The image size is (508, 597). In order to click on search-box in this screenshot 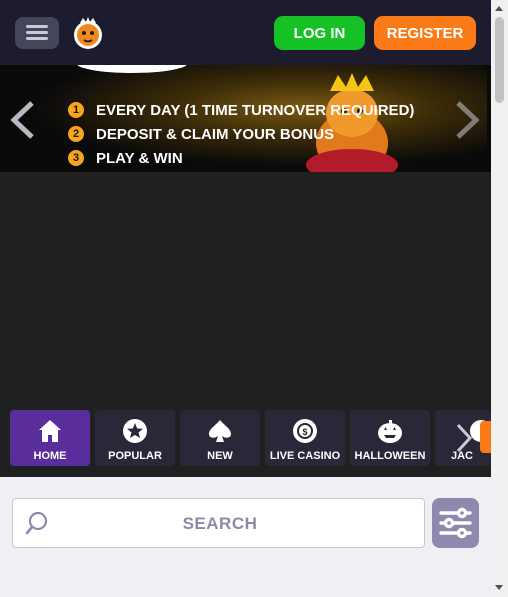, I will do `click(218, 523)`.